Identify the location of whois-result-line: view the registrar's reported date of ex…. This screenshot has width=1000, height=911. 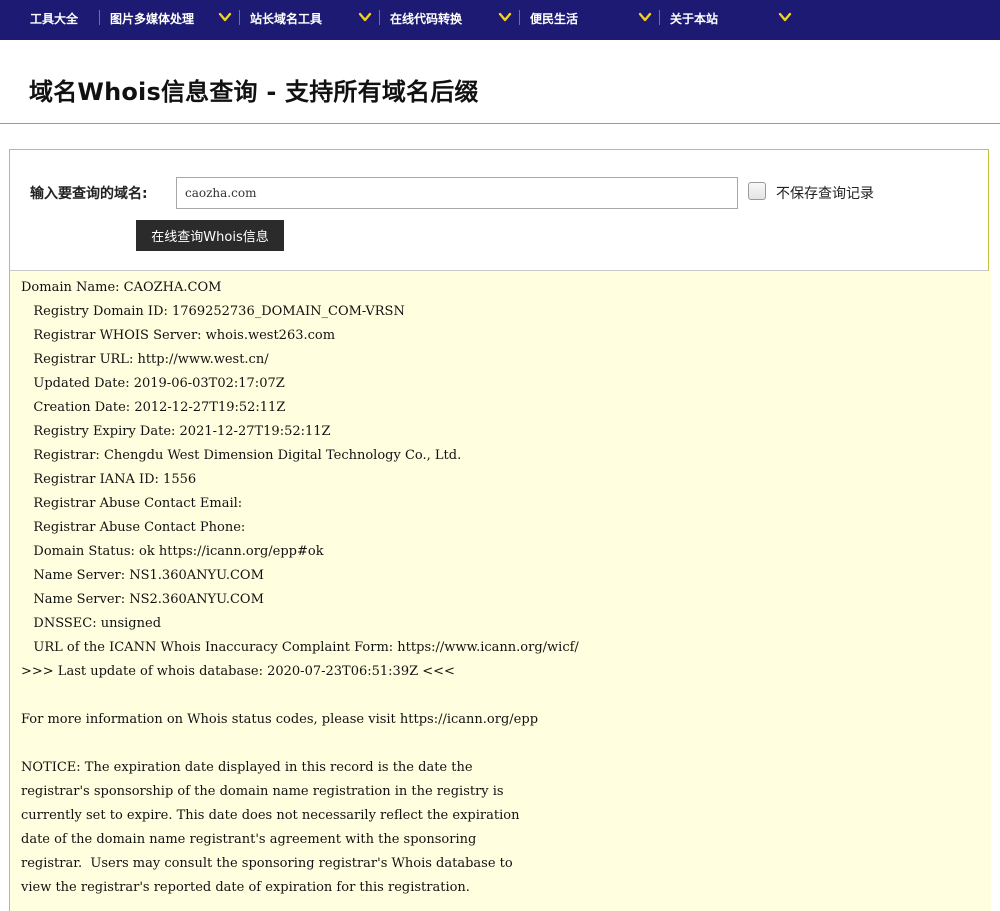
(245, 887).